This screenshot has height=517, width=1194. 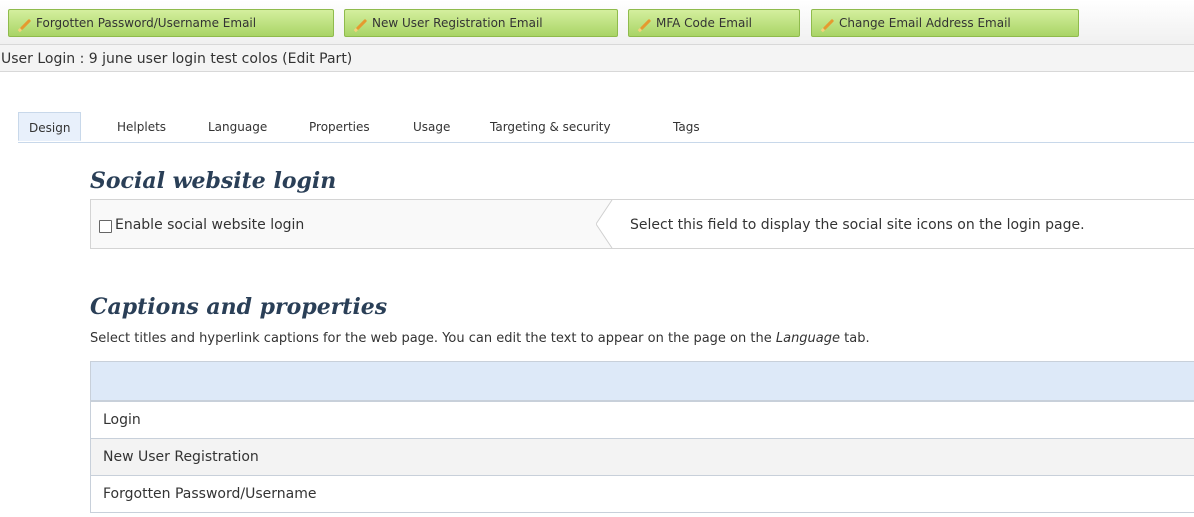 I want to click on captions-grid-header, so click(x=642, y=381).